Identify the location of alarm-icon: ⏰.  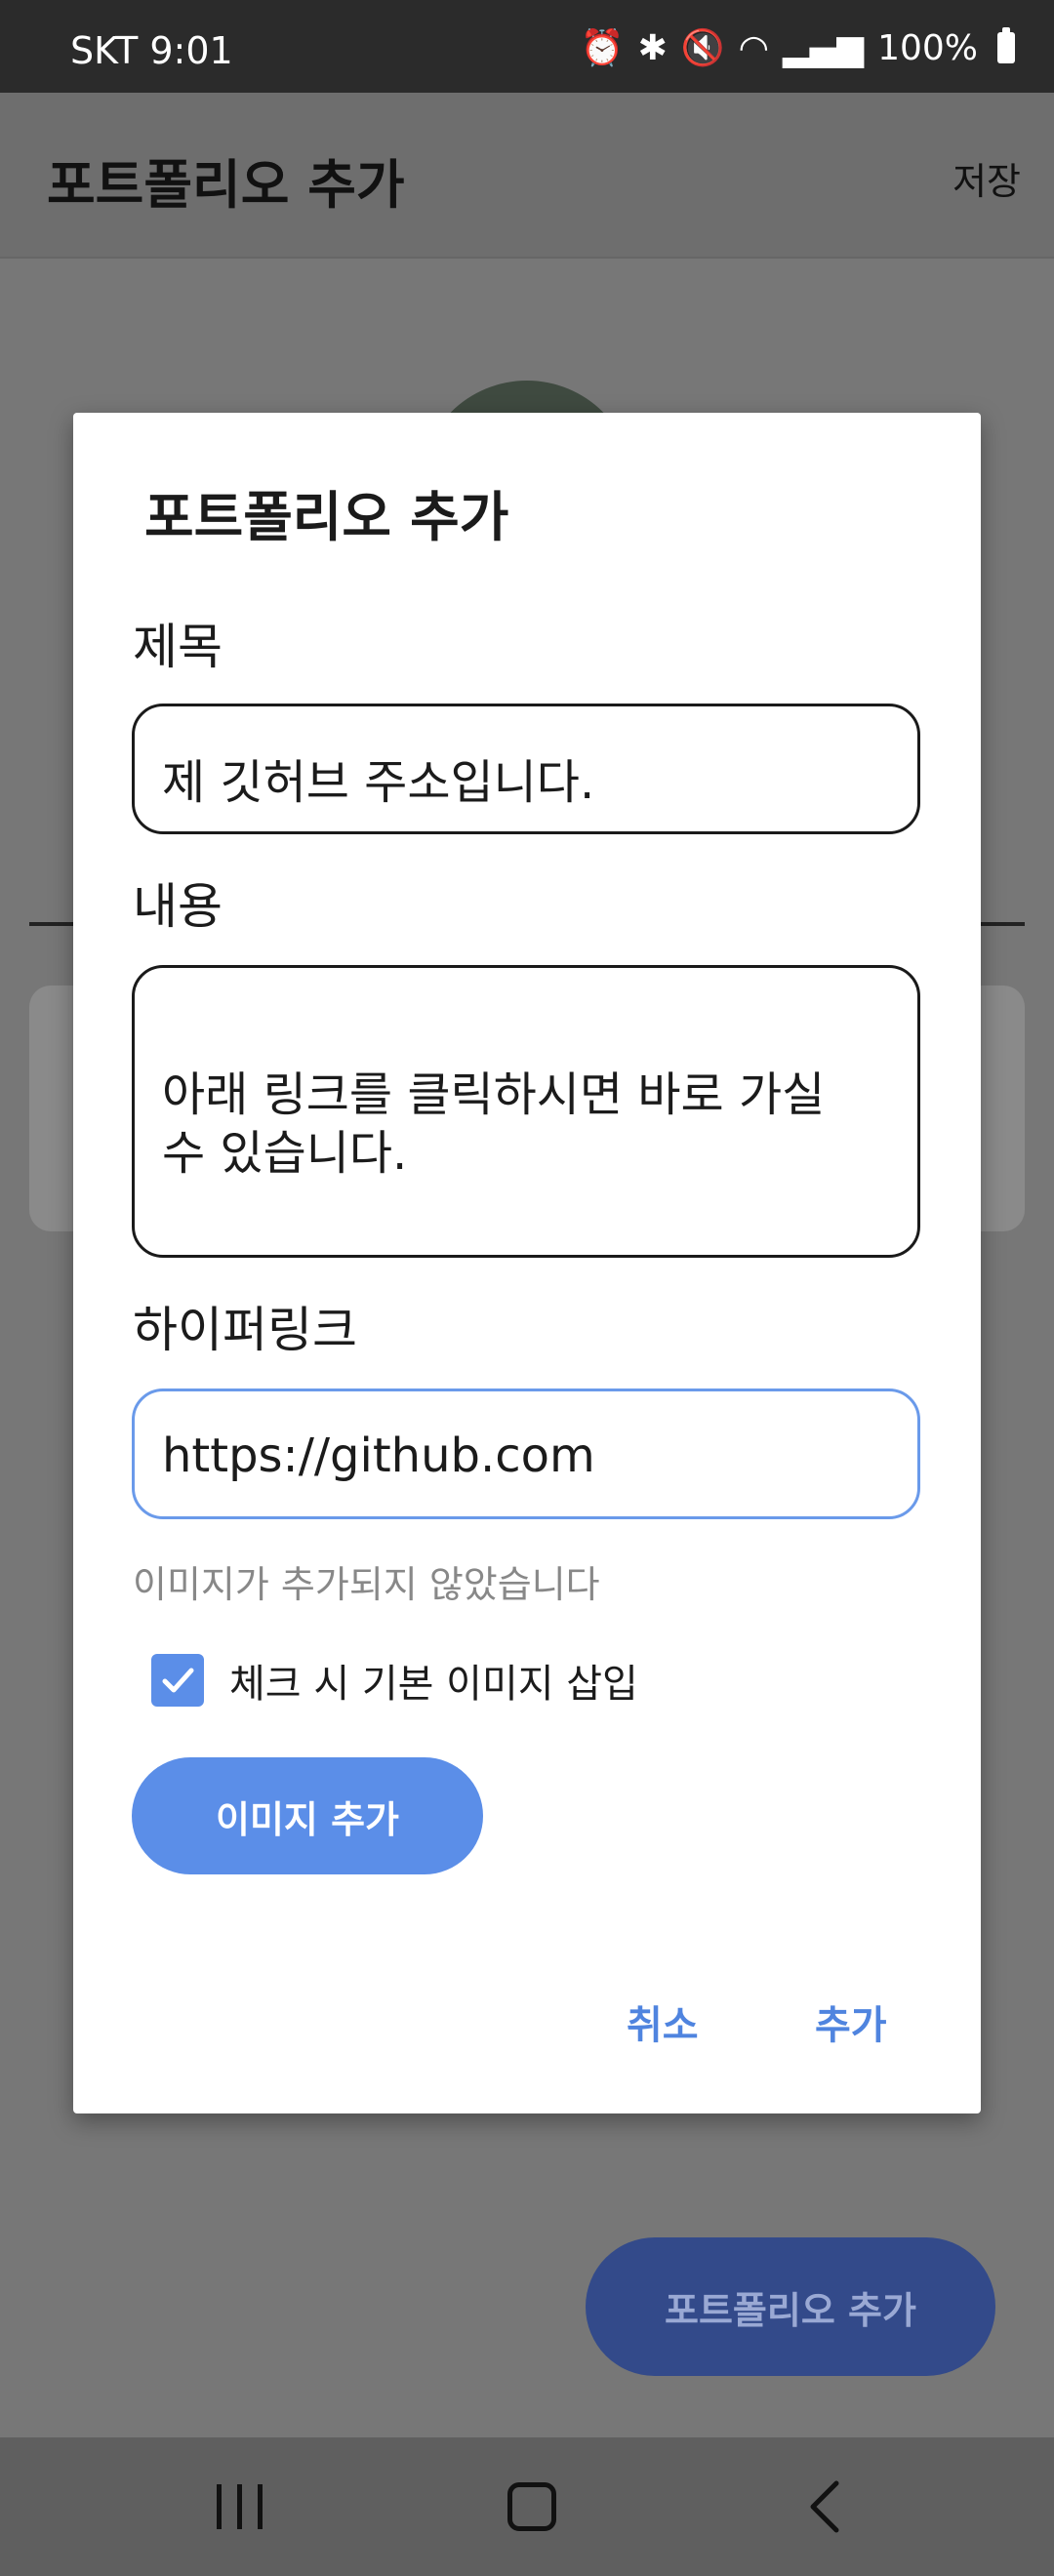
(602, 48).